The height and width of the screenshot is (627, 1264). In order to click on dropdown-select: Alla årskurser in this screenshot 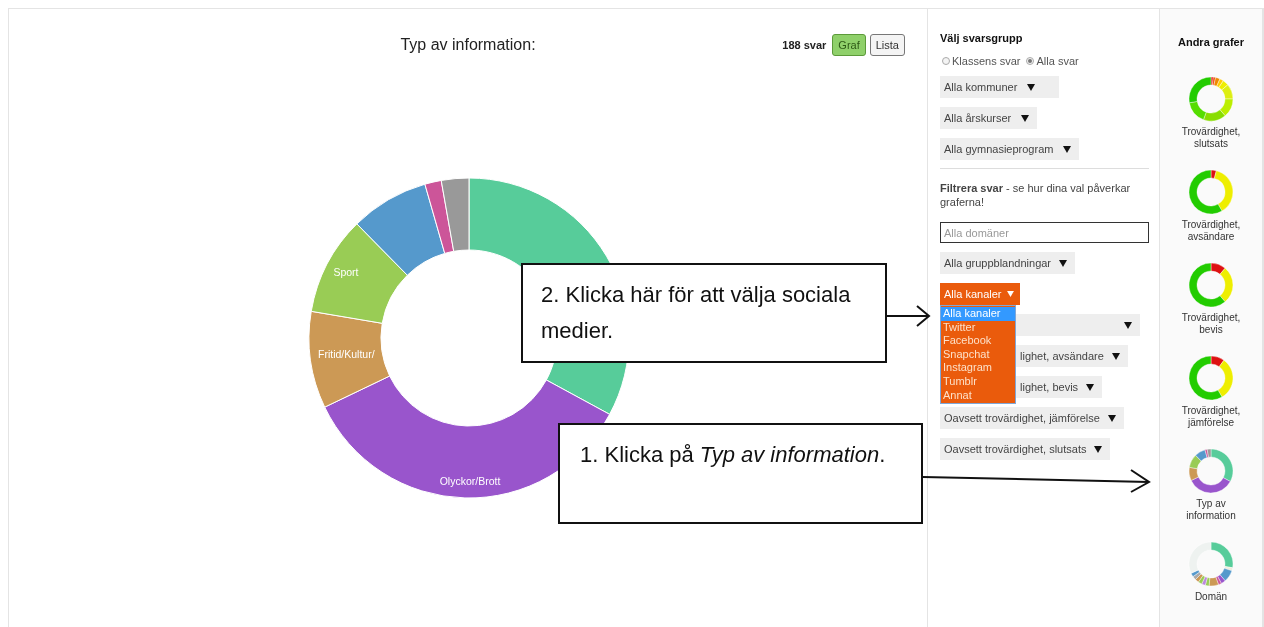, I will do `click(989, 118)`.